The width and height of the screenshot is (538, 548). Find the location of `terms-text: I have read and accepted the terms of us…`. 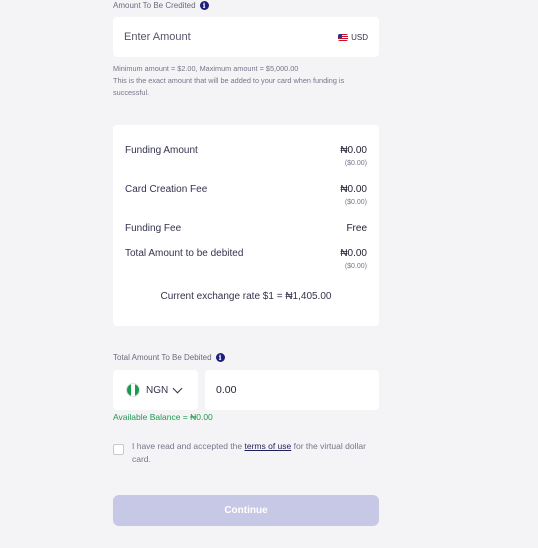

terms-text: I have read and accepted the terms of us… is located at coordinates (255, 453).